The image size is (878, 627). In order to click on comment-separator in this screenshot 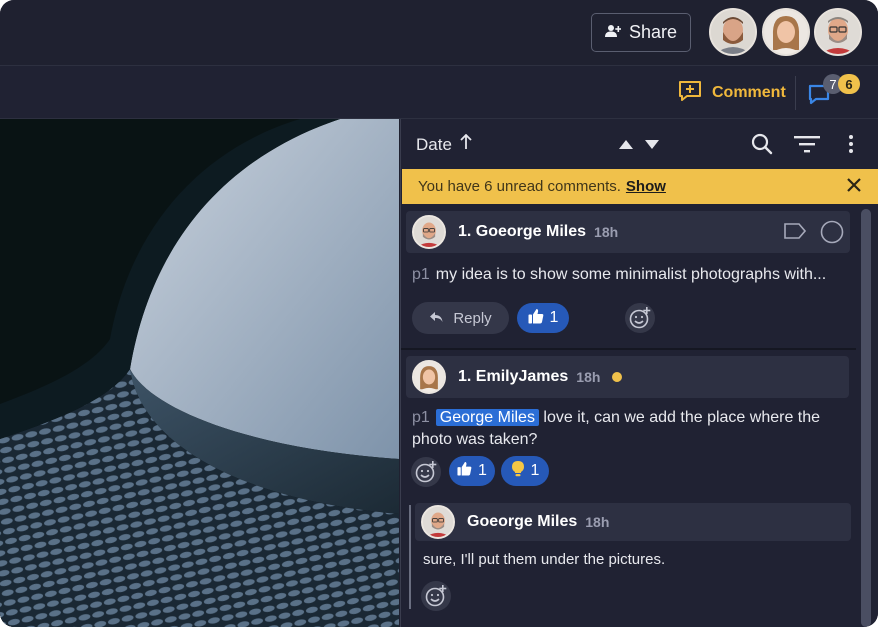, I will do `click(628, 349)`.